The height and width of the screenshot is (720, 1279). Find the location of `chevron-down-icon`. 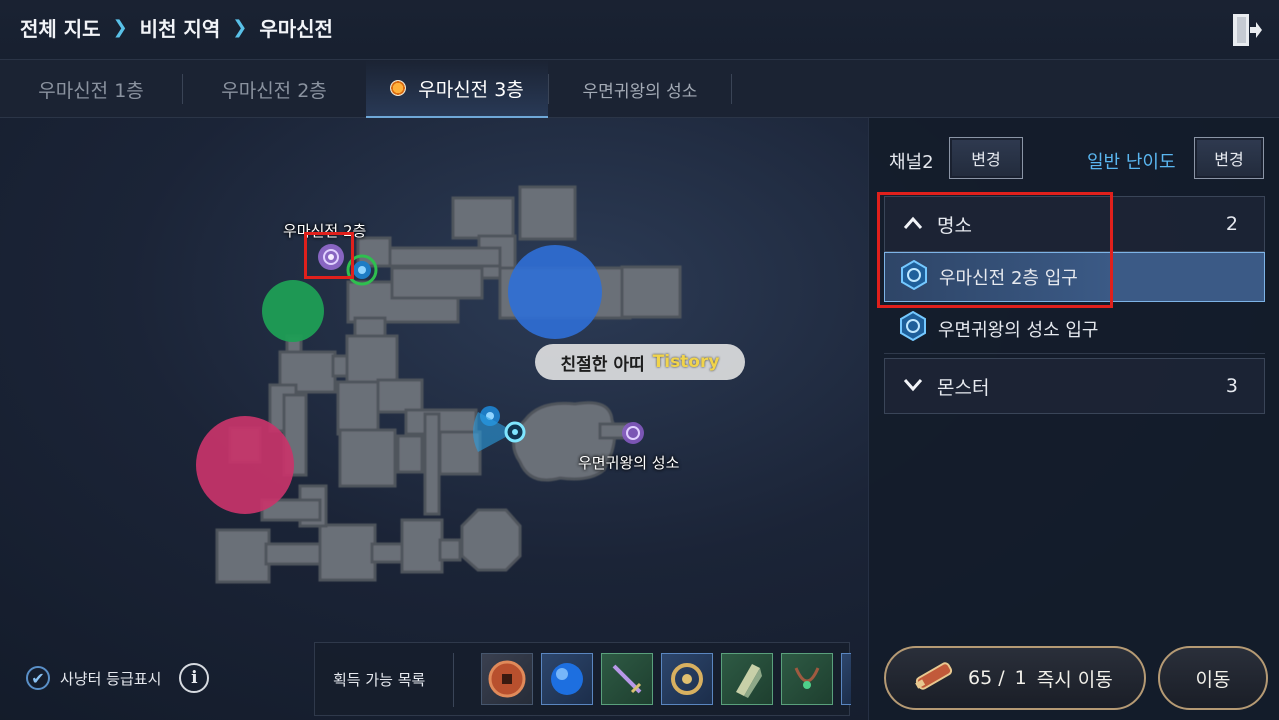

chevron-down-icon is located at coordinates (913, 386).